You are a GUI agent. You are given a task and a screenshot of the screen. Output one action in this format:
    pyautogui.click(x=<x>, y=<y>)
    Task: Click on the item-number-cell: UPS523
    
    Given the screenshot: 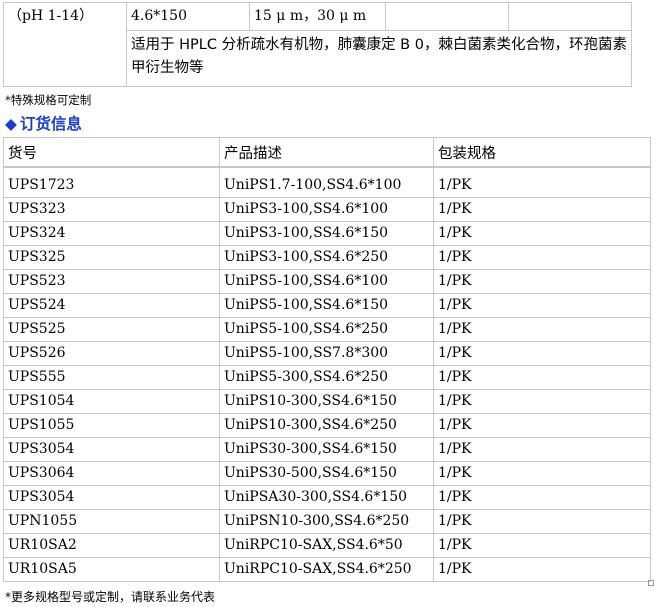 What is the action you would take?
    pyautogui.click(x=111, y=281)
    